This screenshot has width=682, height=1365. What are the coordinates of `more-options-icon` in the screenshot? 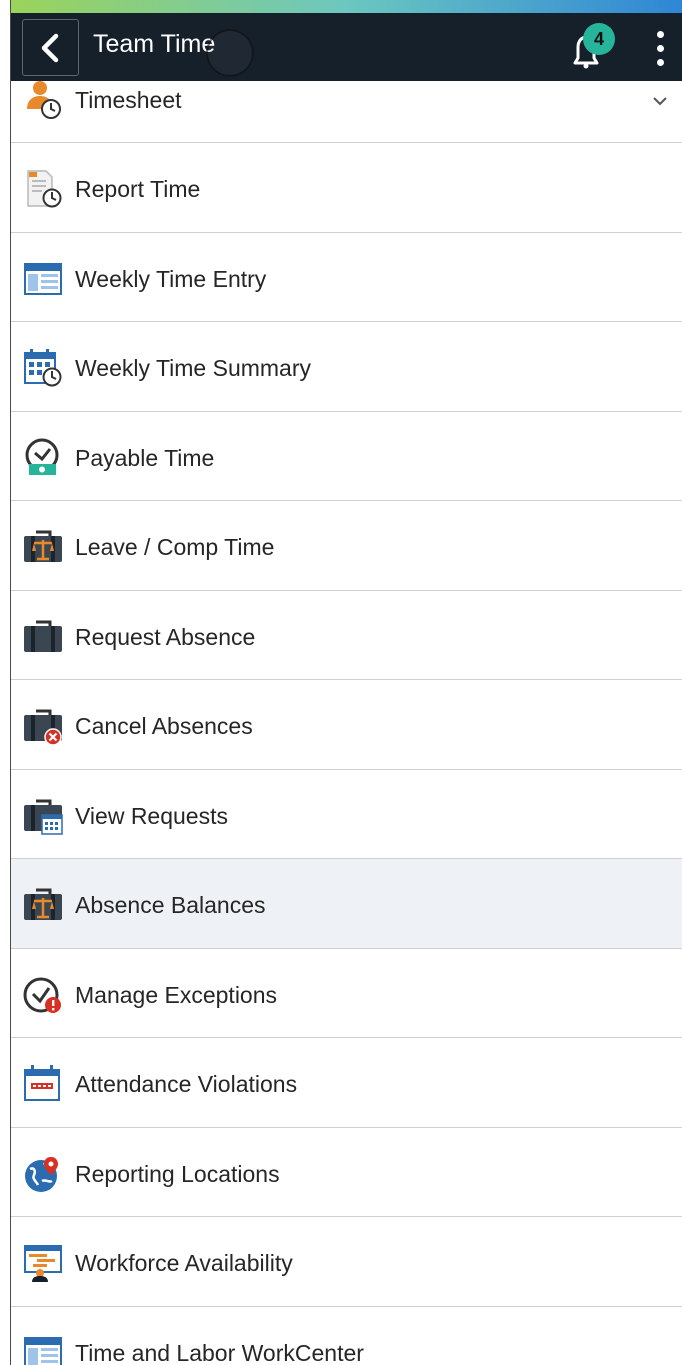 It's located at (661, 49).